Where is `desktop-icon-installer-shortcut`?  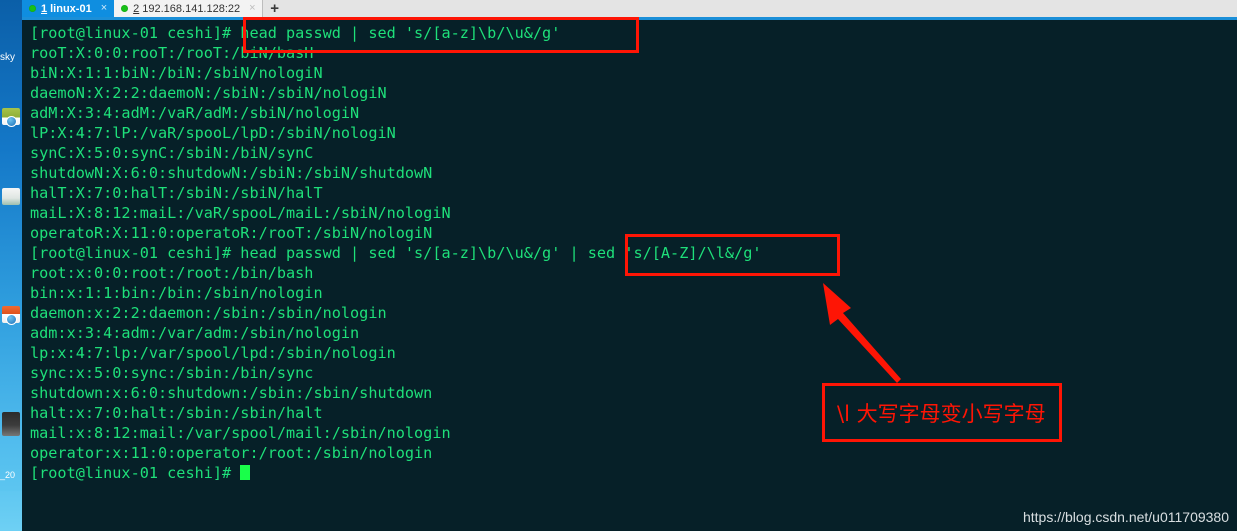 desktop-icon-installer-shortcut is located at coordinates (12, 315).